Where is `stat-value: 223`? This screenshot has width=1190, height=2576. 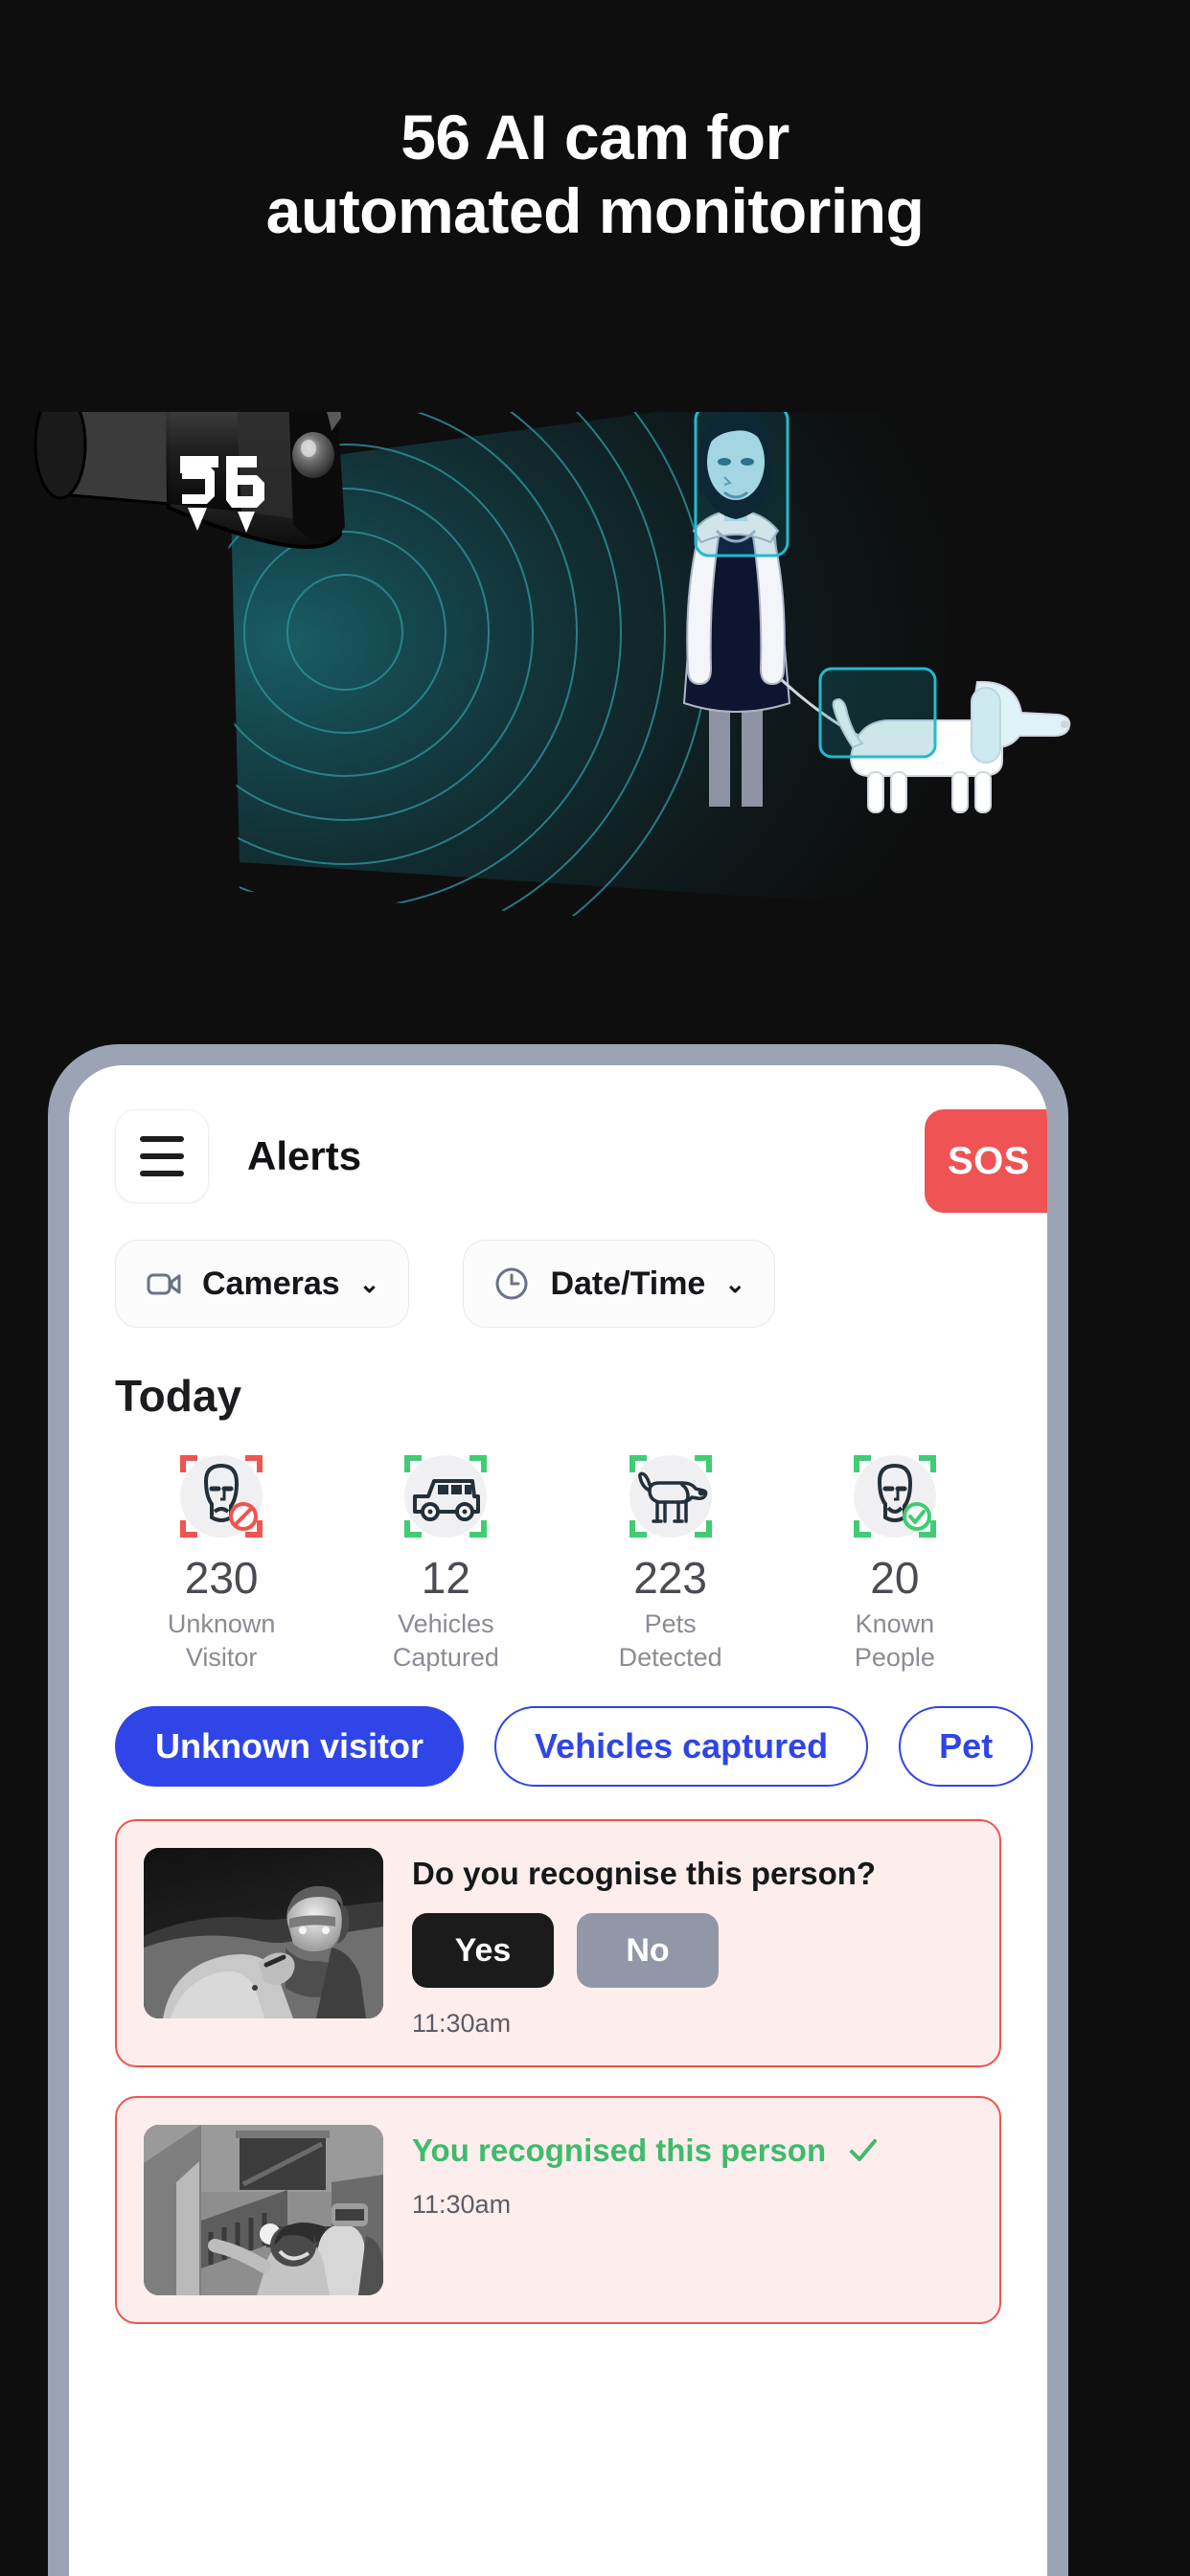 stat-value: 223 is located at coordinates (670, 1578).